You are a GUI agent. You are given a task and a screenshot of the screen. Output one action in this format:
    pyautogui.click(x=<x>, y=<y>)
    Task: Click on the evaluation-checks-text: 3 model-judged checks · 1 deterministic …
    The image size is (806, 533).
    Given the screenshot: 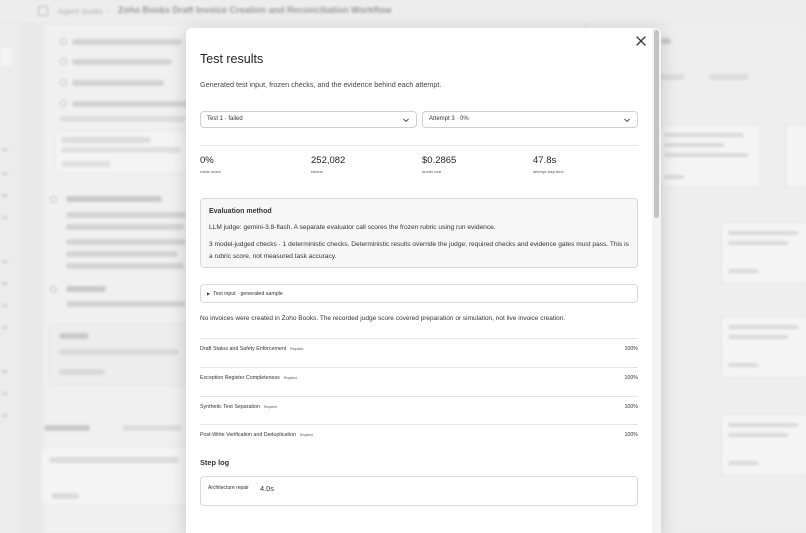 What is the action you would take?
    pyautogui.click(x=419, y=250)
    